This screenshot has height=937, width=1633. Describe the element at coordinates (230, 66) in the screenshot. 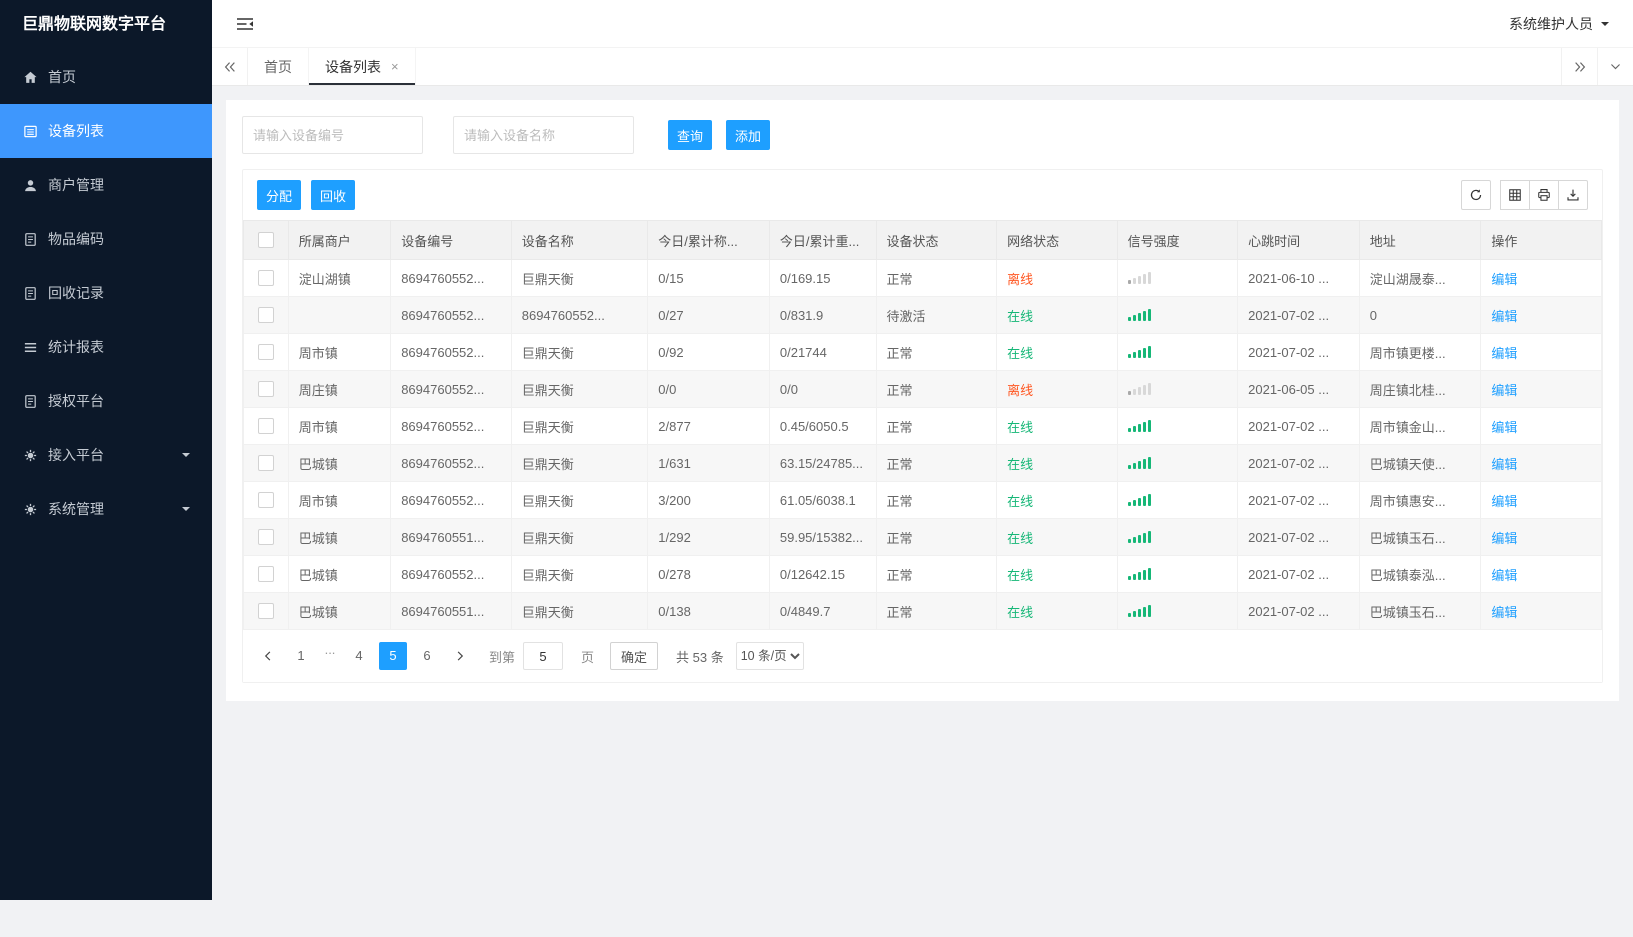

I see `tabs-scroll-left-icon` at that location.